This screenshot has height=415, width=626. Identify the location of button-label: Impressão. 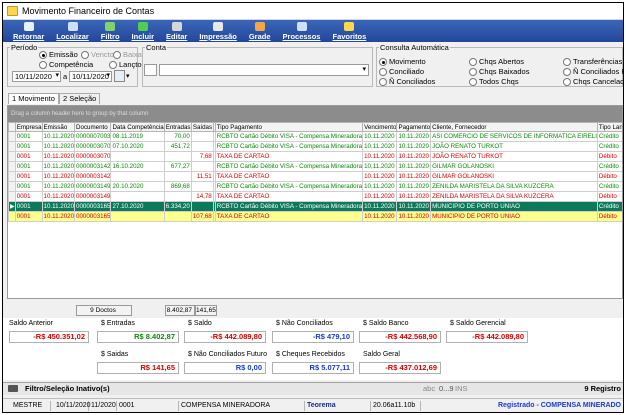
(218, 36).